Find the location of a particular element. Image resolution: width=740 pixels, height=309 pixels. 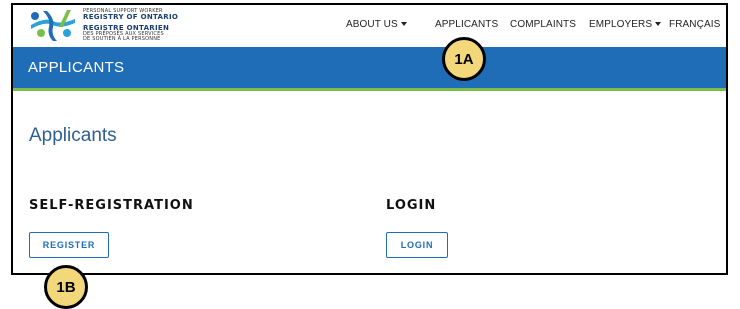

login-heading: LOGIN is located at coordinates (411, 205).